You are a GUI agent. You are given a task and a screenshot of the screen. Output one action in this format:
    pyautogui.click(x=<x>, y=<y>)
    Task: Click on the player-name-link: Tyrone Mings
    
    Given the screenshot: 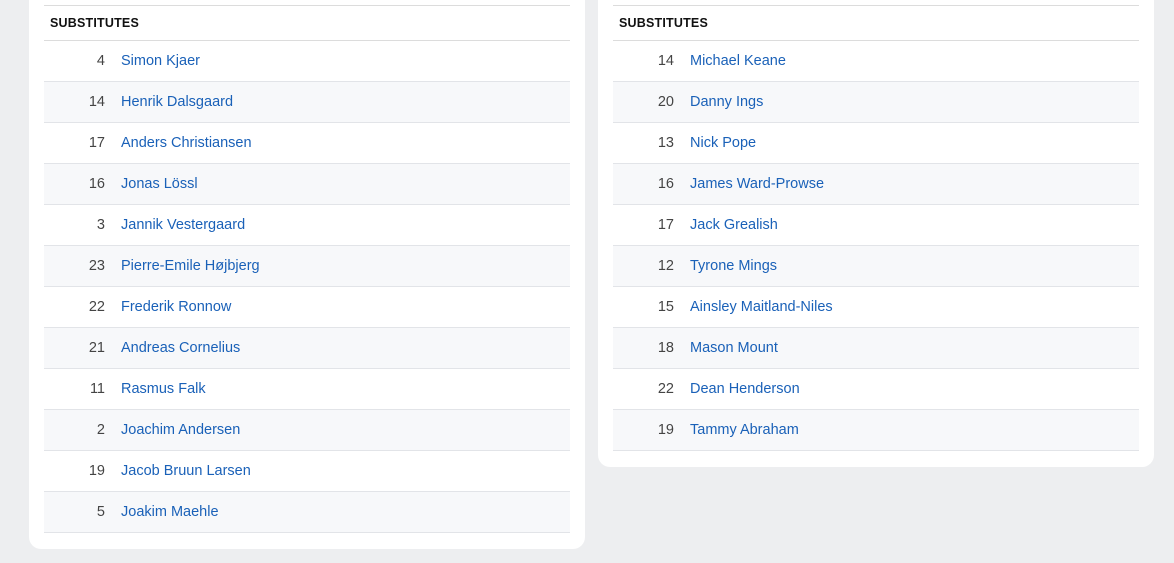 What is the action you would take?
    pyautogui.click(x=733, y=266)
    